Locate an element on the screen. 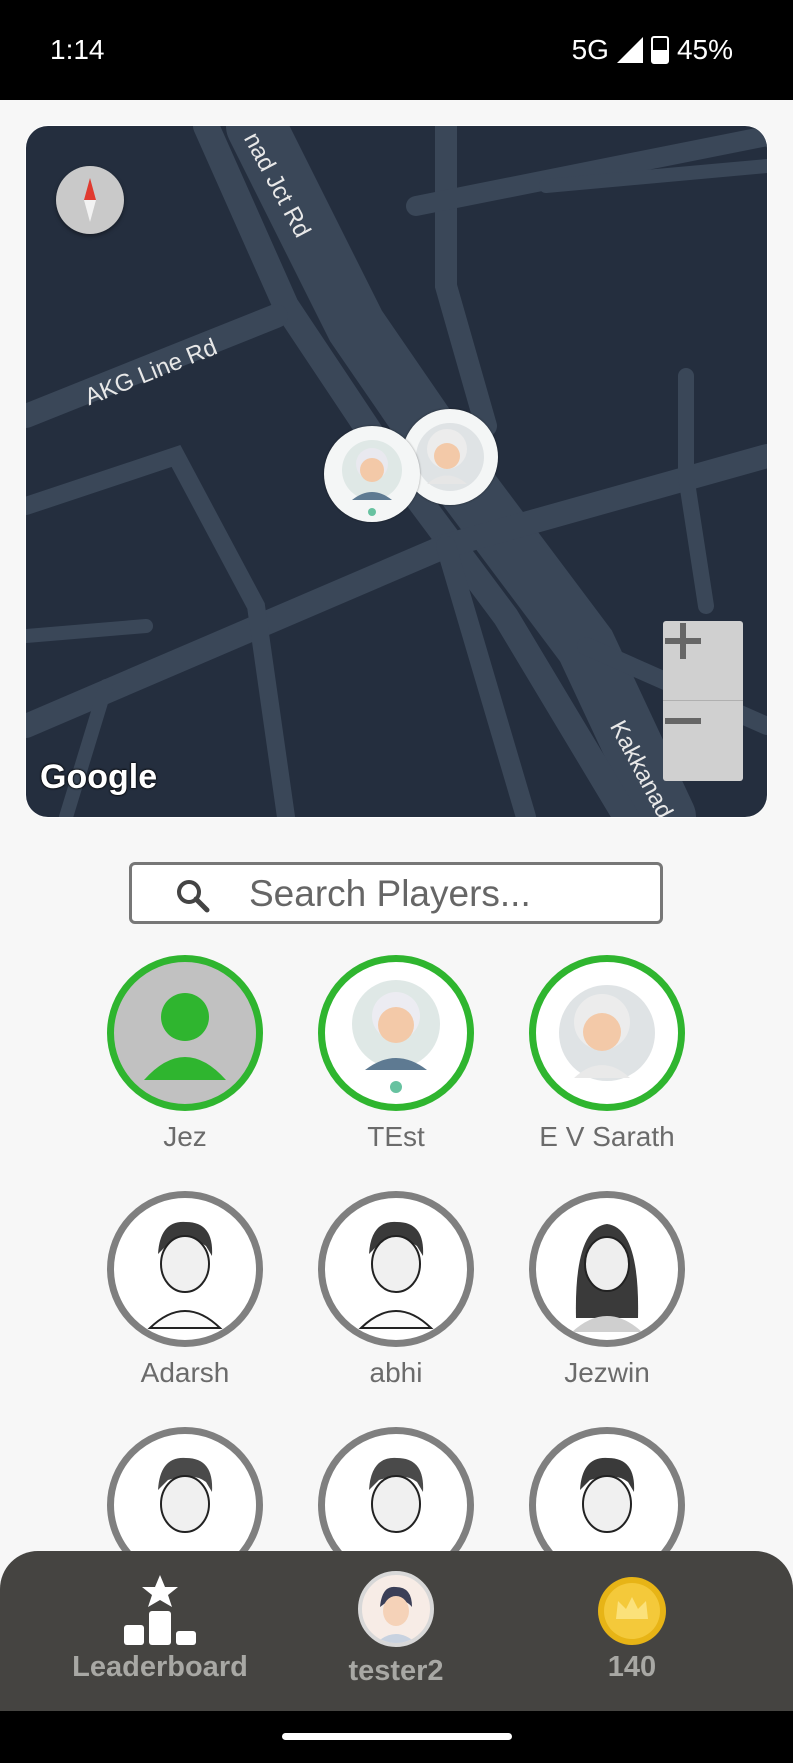  player-name: Jezwin is located at coordinates (607, 1372).